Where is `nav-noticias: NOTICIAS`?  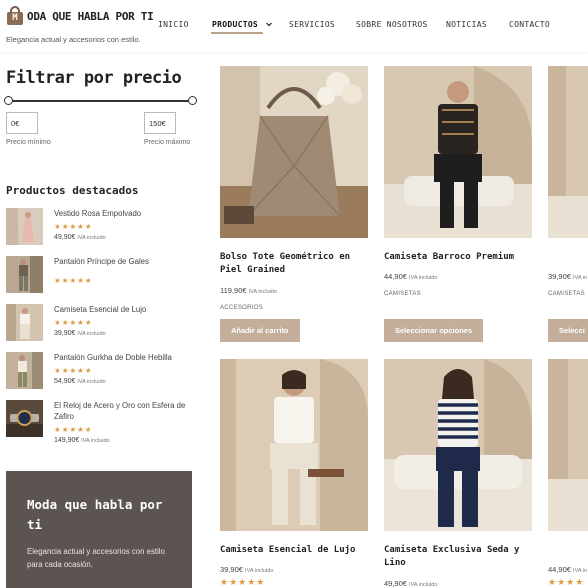 nav-noticias: NOTICIAS is located at coordinates (466, 24).